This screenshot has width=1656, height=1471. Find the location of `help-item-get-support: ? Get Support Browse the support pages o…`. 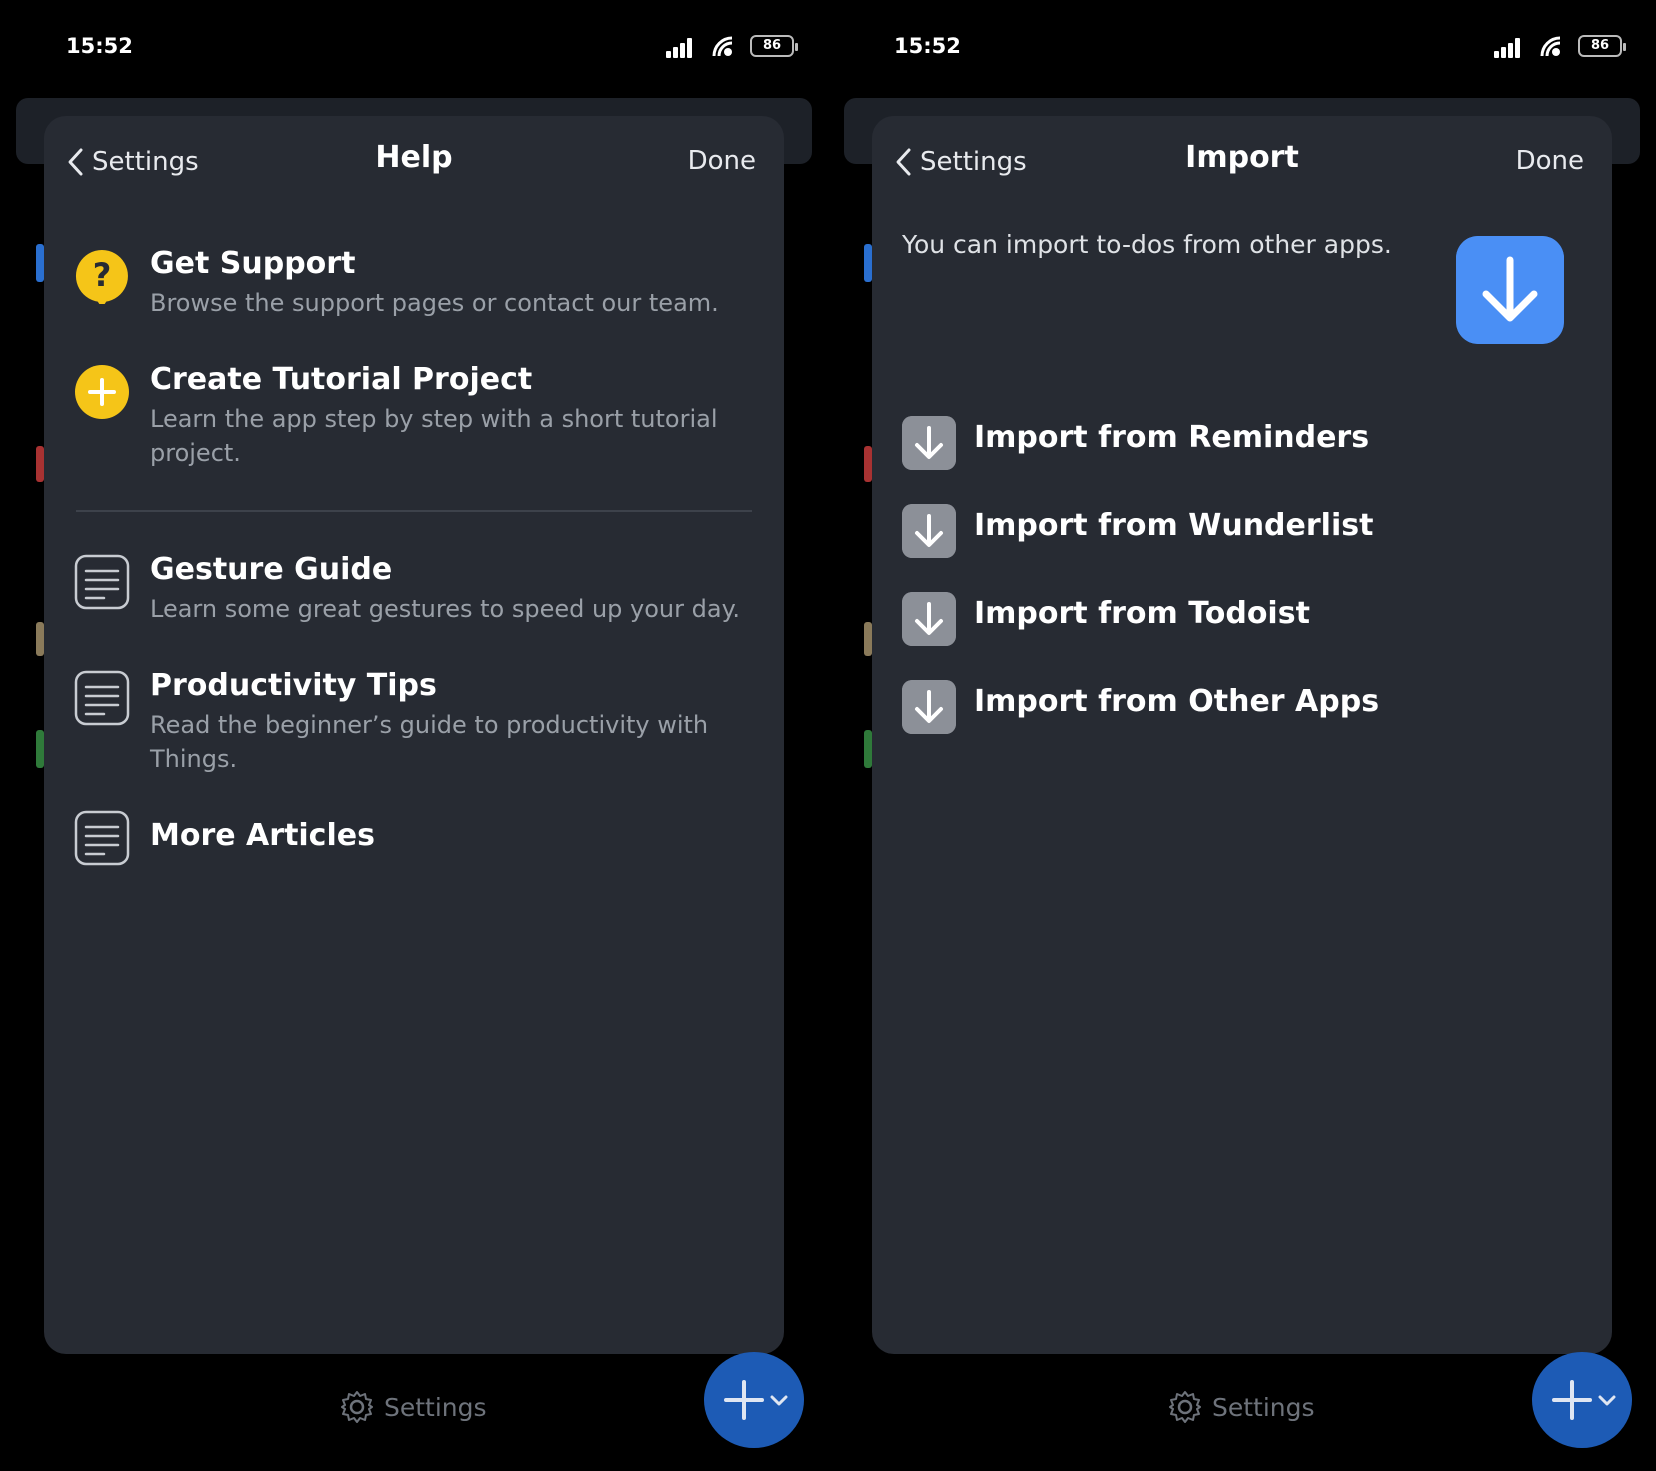

help-item-get-support: ? Get Support Browse the support pages o… is located at coordinates (424, 284).